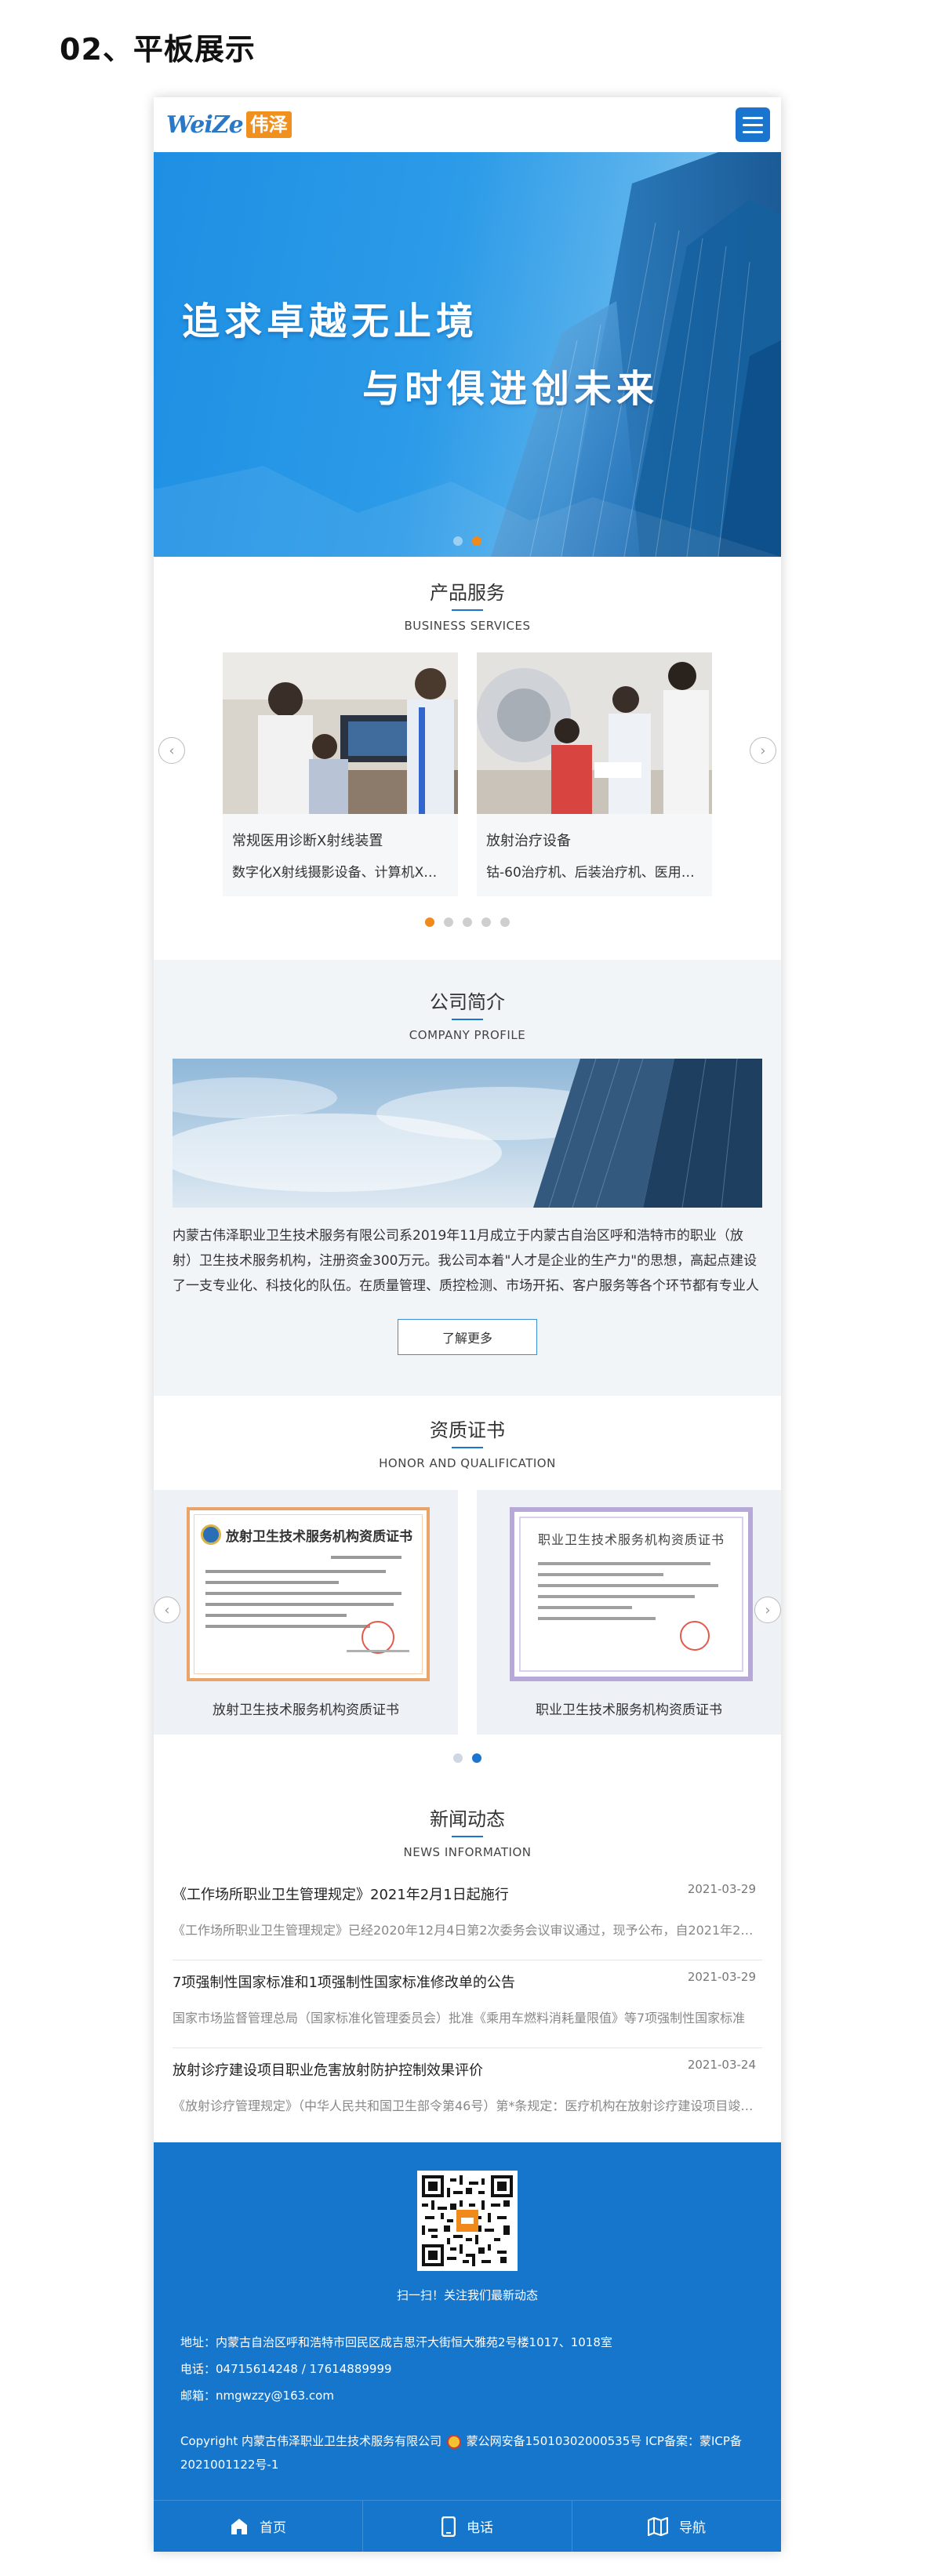  What do you see at coordinates (458, 1758) in the screenshot?
I see `honors-dot` at bounding box center [458, 1758].